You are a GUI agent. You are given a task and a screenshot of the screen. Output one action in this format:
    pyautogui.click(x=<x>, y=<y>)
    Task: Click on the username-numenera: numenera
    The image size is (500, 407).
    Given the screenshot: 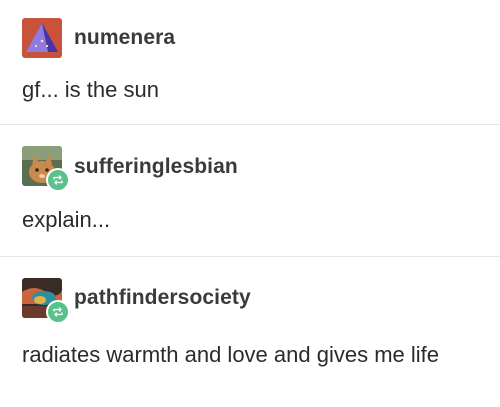 What is the action you would take?
    pyautogui.click(x=124, y=38)
    